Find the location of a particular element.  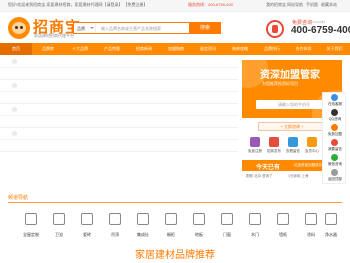

door-icon is located at coordinates (255, 219).